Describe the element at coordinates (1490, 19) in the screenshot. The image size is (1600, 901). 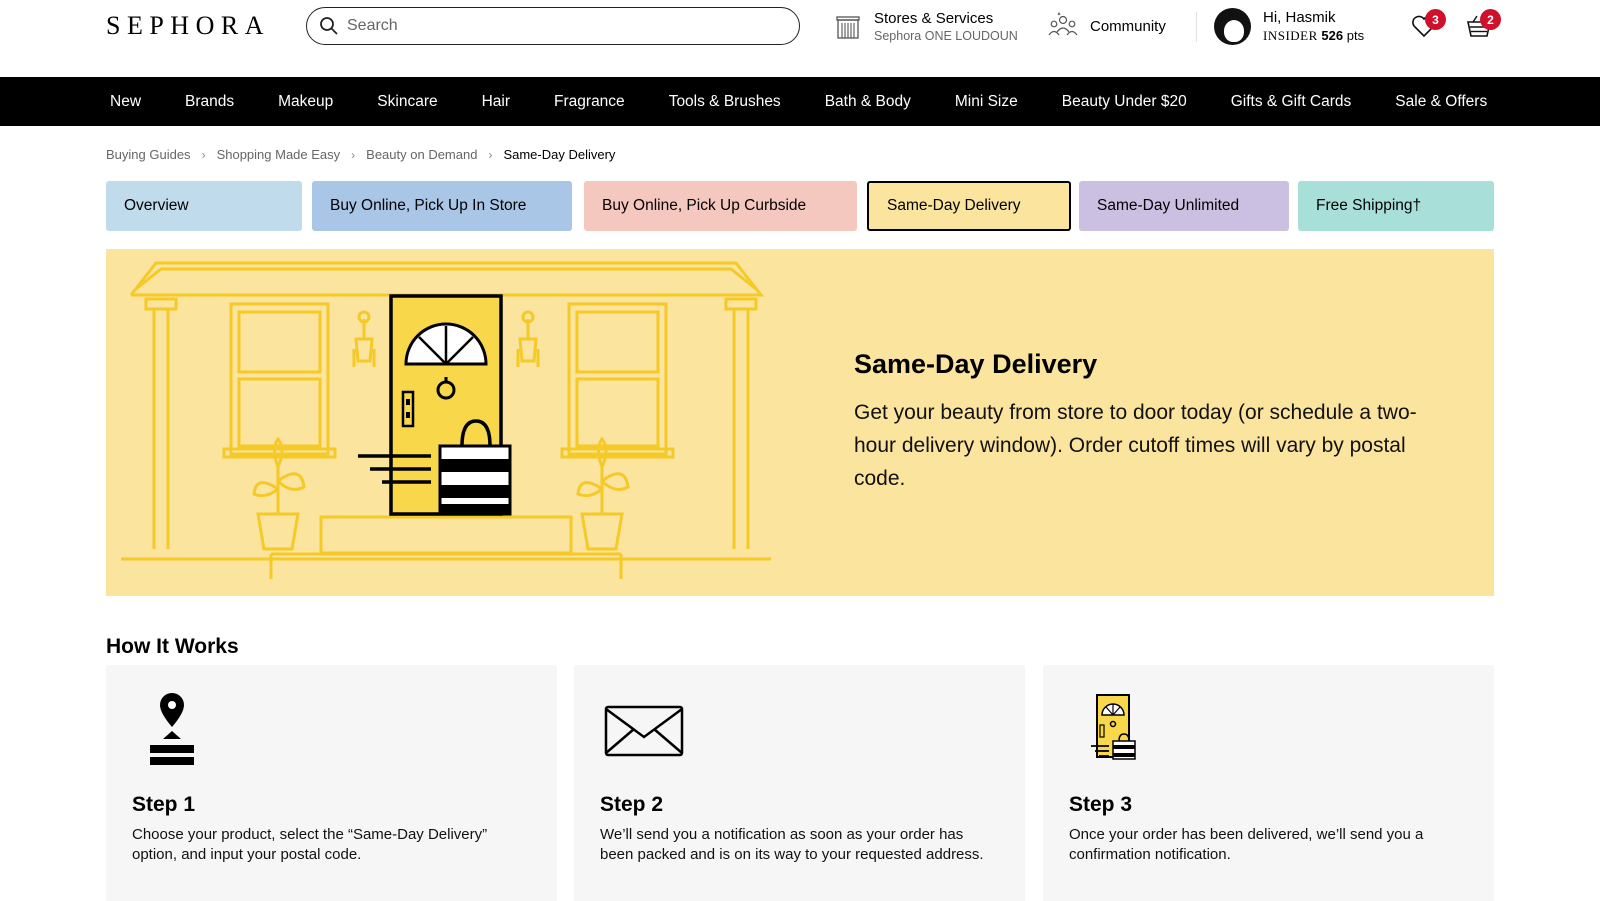
I see `basket-count-badge: 2` at that location.